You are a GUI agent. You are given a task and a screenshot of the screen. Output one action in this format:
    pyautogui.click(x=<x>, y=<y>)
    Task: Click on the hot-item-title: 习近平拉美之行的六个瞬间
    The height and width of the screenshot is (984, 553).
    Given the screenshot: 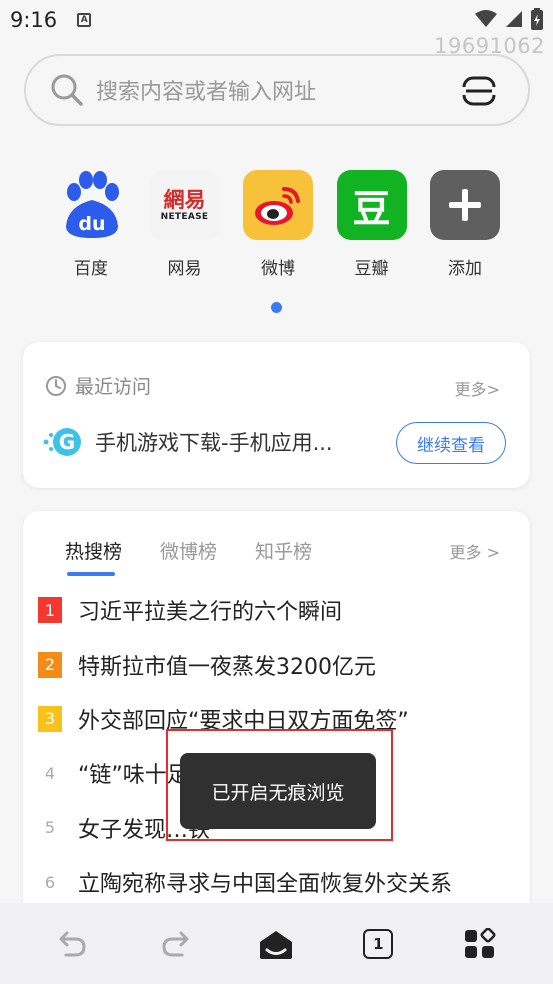 What is the action you would take?
    pyautogui.click(x=210, y=613)
    